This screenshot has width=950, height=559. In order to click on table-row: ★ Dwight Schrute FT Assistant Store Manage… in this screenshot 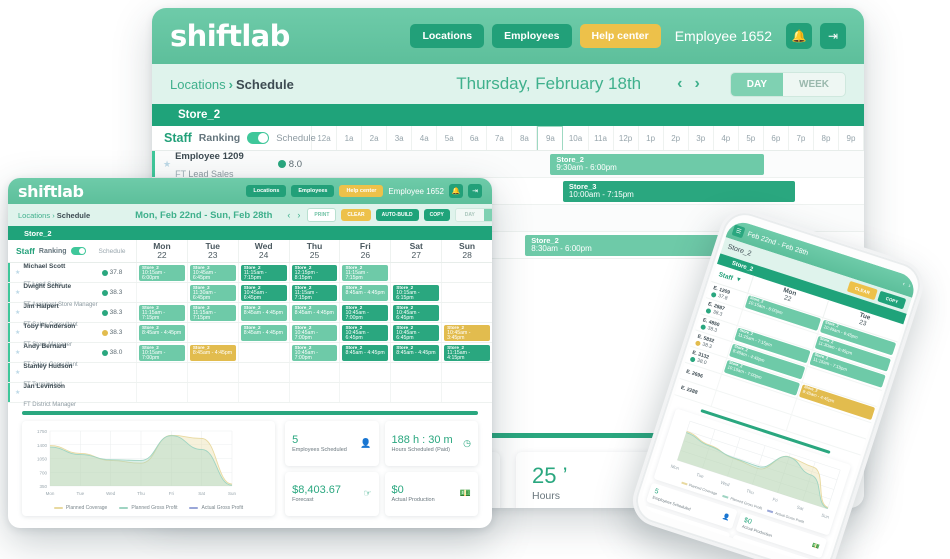, I will do `click(250, 295)`.